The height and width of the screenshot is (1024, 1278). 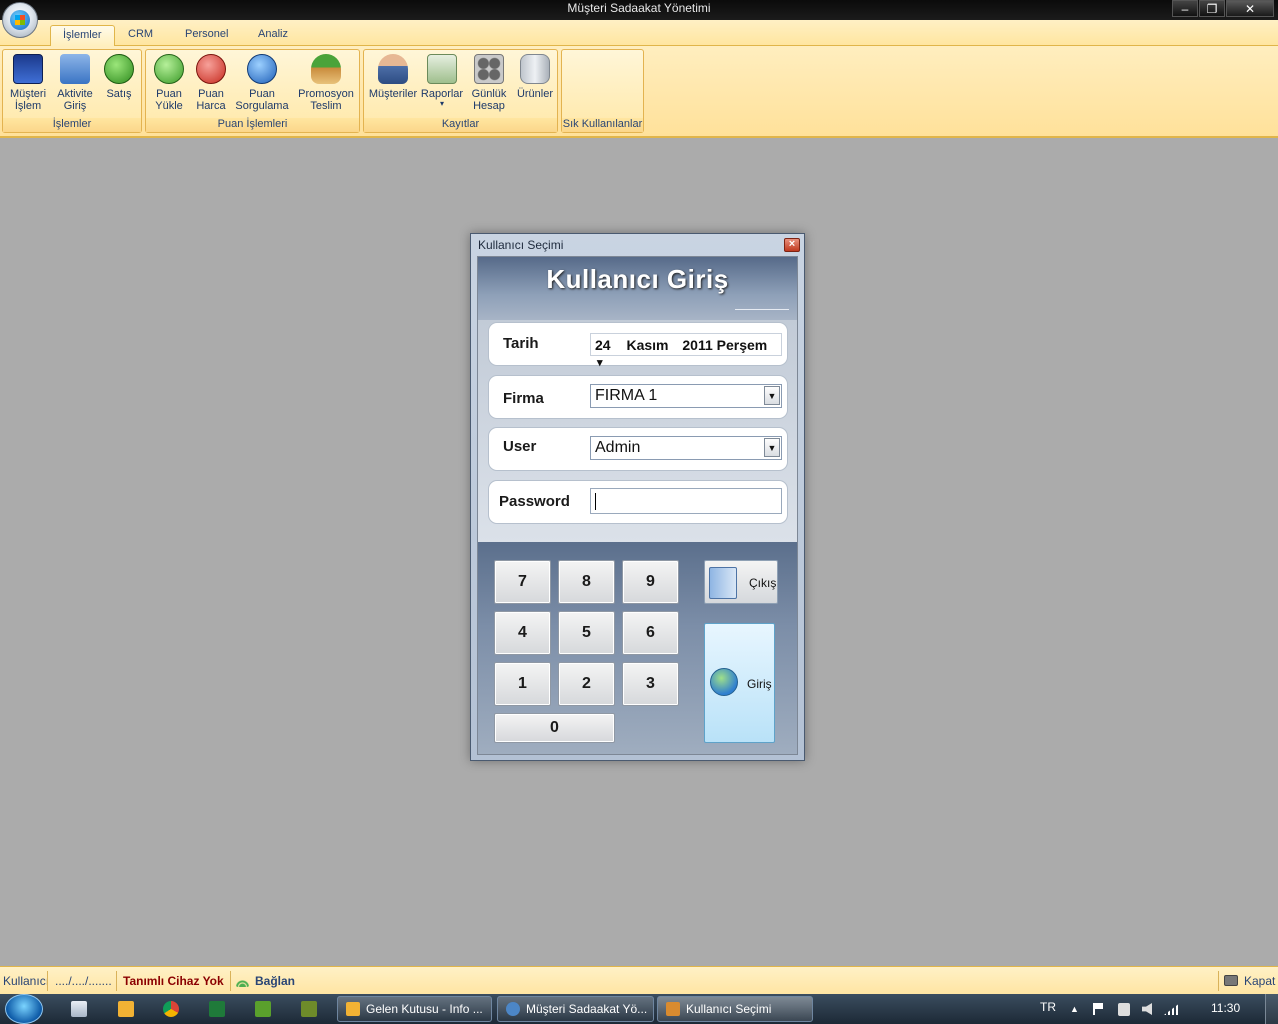 I want to click on key-9: 9, so click(x=650, y=582).